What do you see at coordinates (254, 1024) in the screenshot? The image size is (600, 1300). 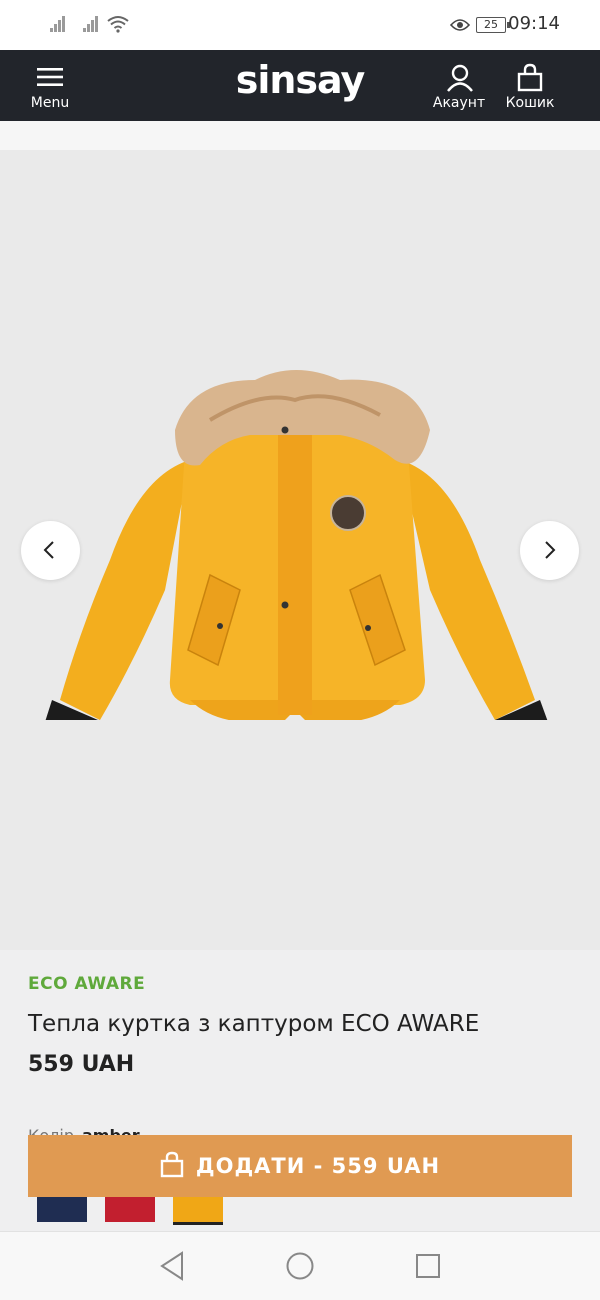 I see `product-title: Тепла куртка з каптуром ECO AWARE` at bounding box center [254, 1024].